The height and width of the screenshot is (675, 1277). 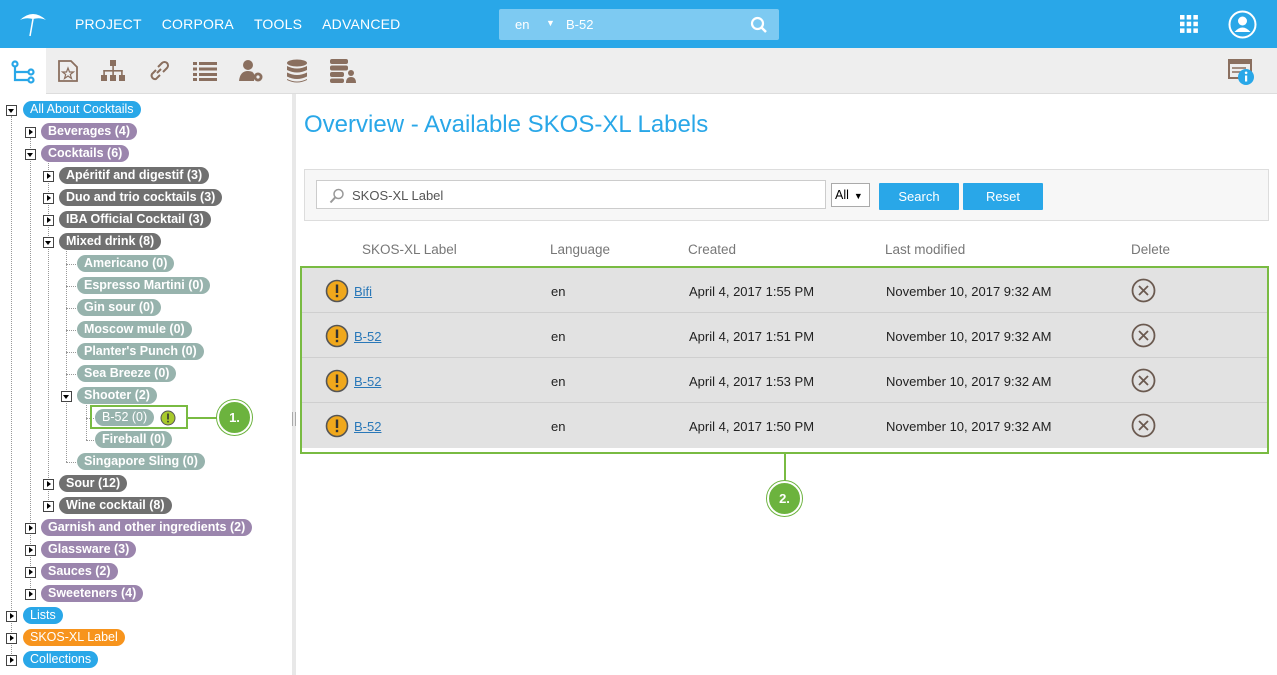 I want to click on tree-node-fireball: Fireball (0), so click(x=134, y=439).